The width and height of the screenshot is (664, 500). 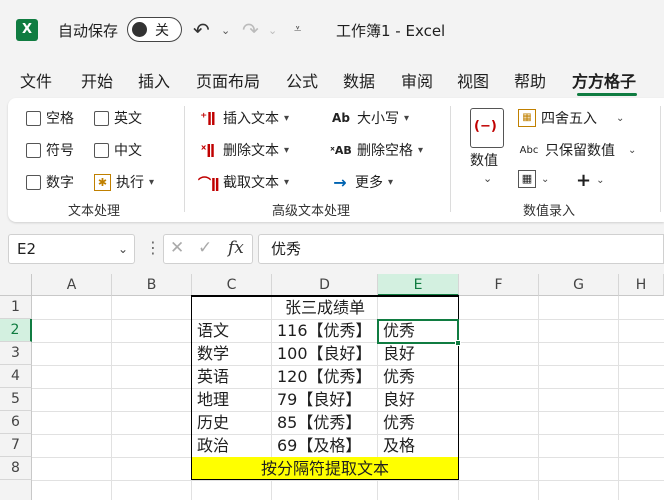 I want to click on cell-grade: 及格, so click(x=418, y=445).